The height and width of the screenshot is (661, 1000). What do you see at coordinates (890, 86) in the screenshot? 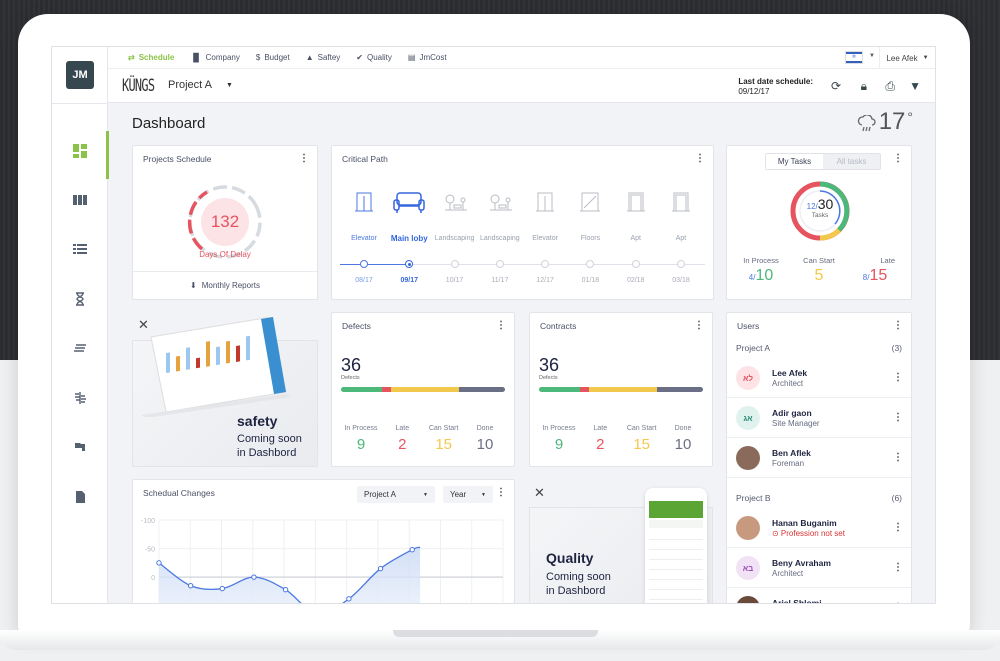
I see `print-icon: ⎙` at bounding box center [890, 86].